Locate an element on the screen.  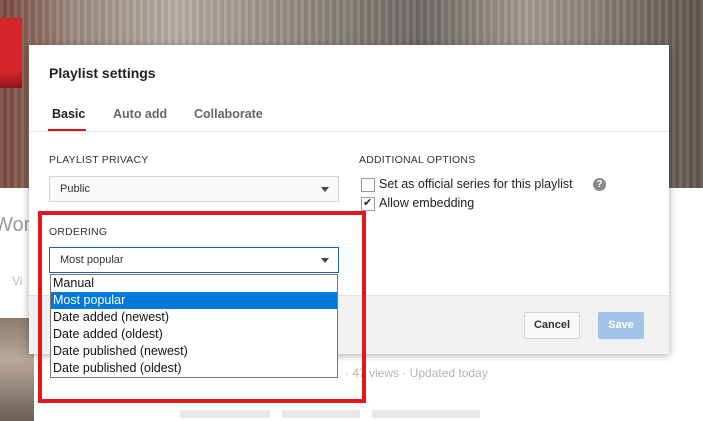
tab-collaborate: Collaborate is located at coordinates (228, 114).